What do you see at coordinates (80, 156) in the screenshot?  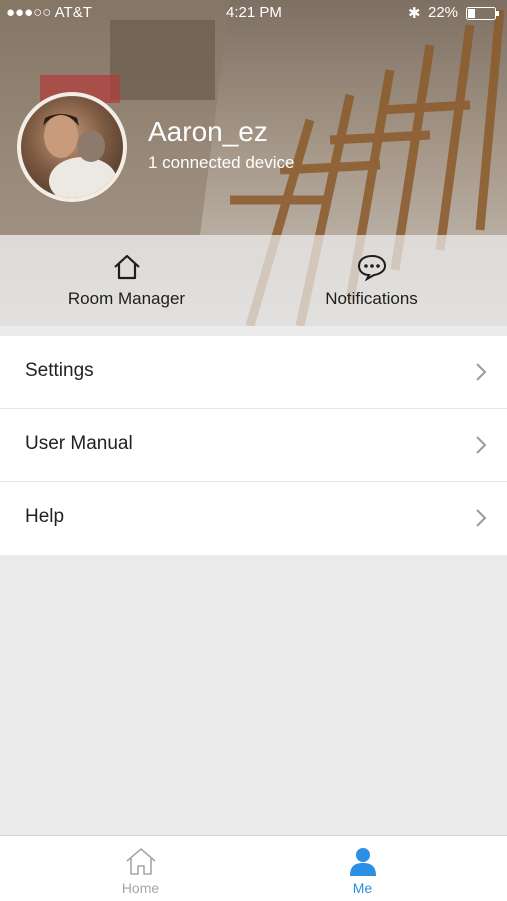 I see `avatar-photo` at bounding box center [80, 156].